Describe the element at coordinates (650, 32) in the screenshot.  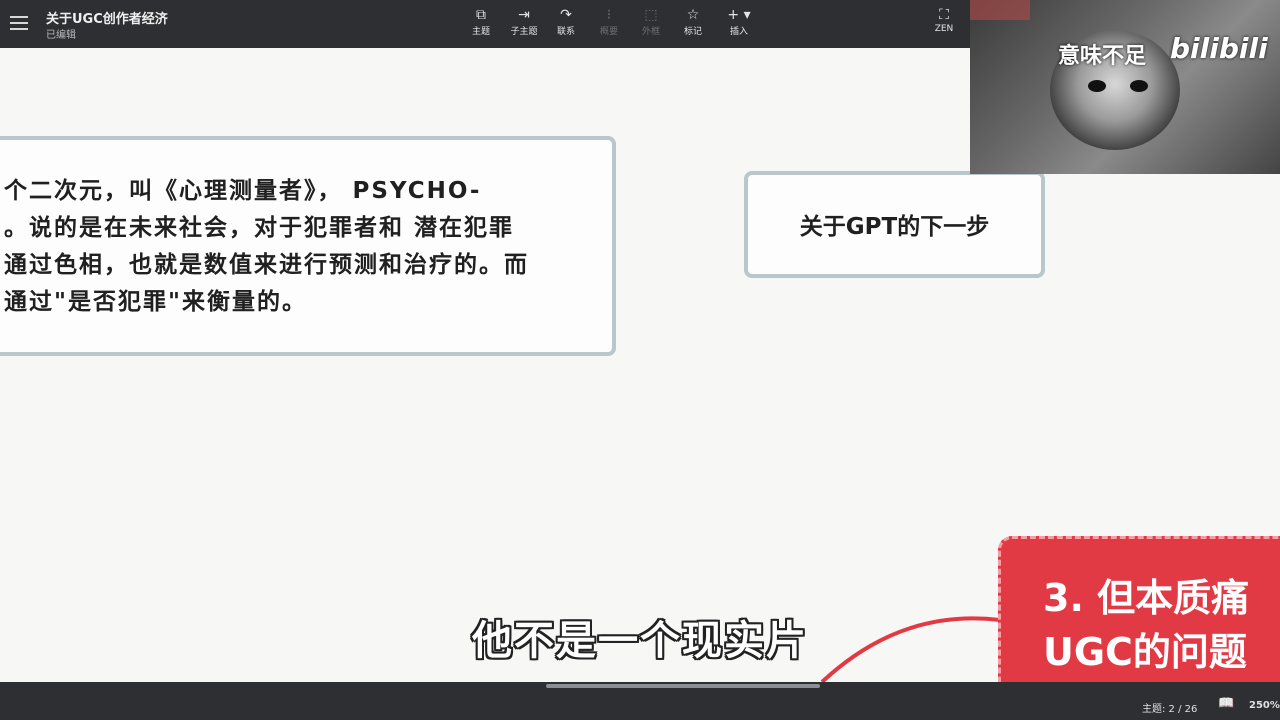
I see `boundary-label: 外框` at that location.